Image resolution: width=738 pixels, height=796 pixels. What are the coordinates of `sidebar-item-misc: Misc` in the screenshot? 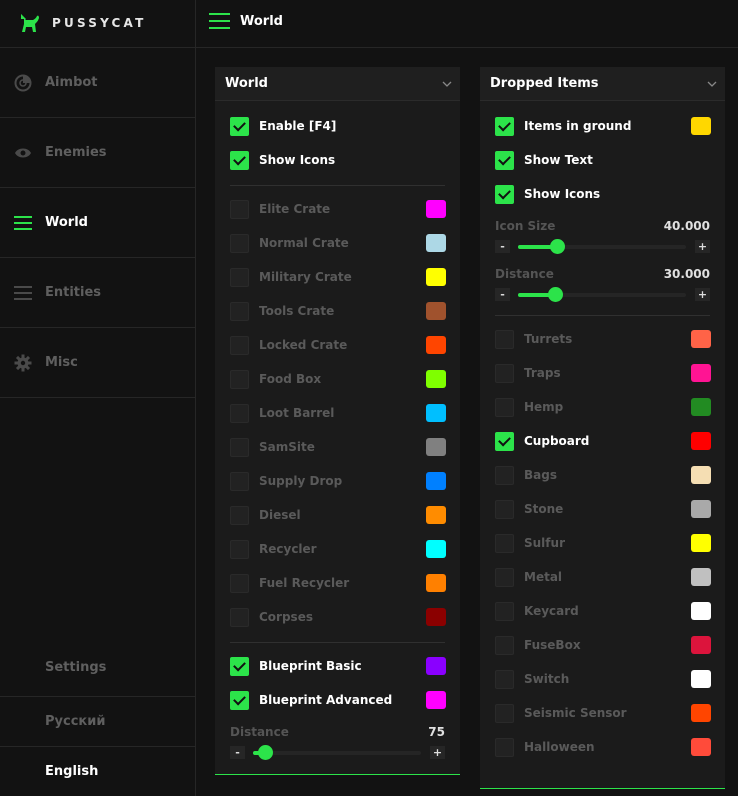 It's located at (98, 363).